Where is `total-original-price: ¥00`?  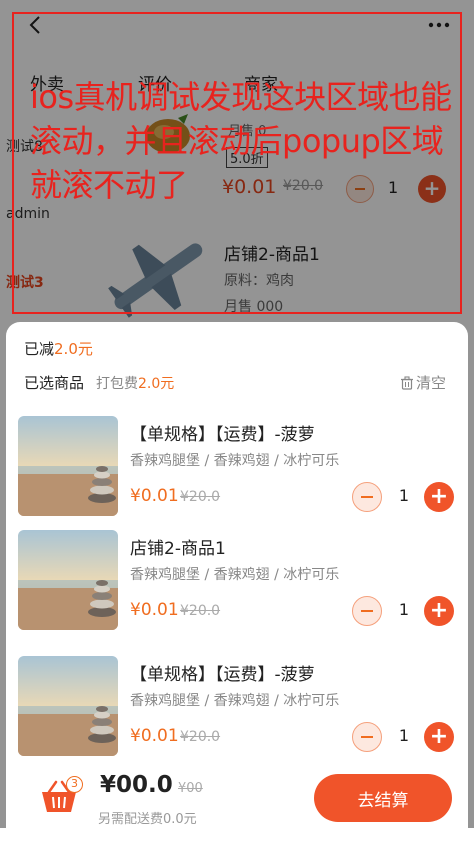
total-original-price: ¥00 is located at coordinates (190, 788).